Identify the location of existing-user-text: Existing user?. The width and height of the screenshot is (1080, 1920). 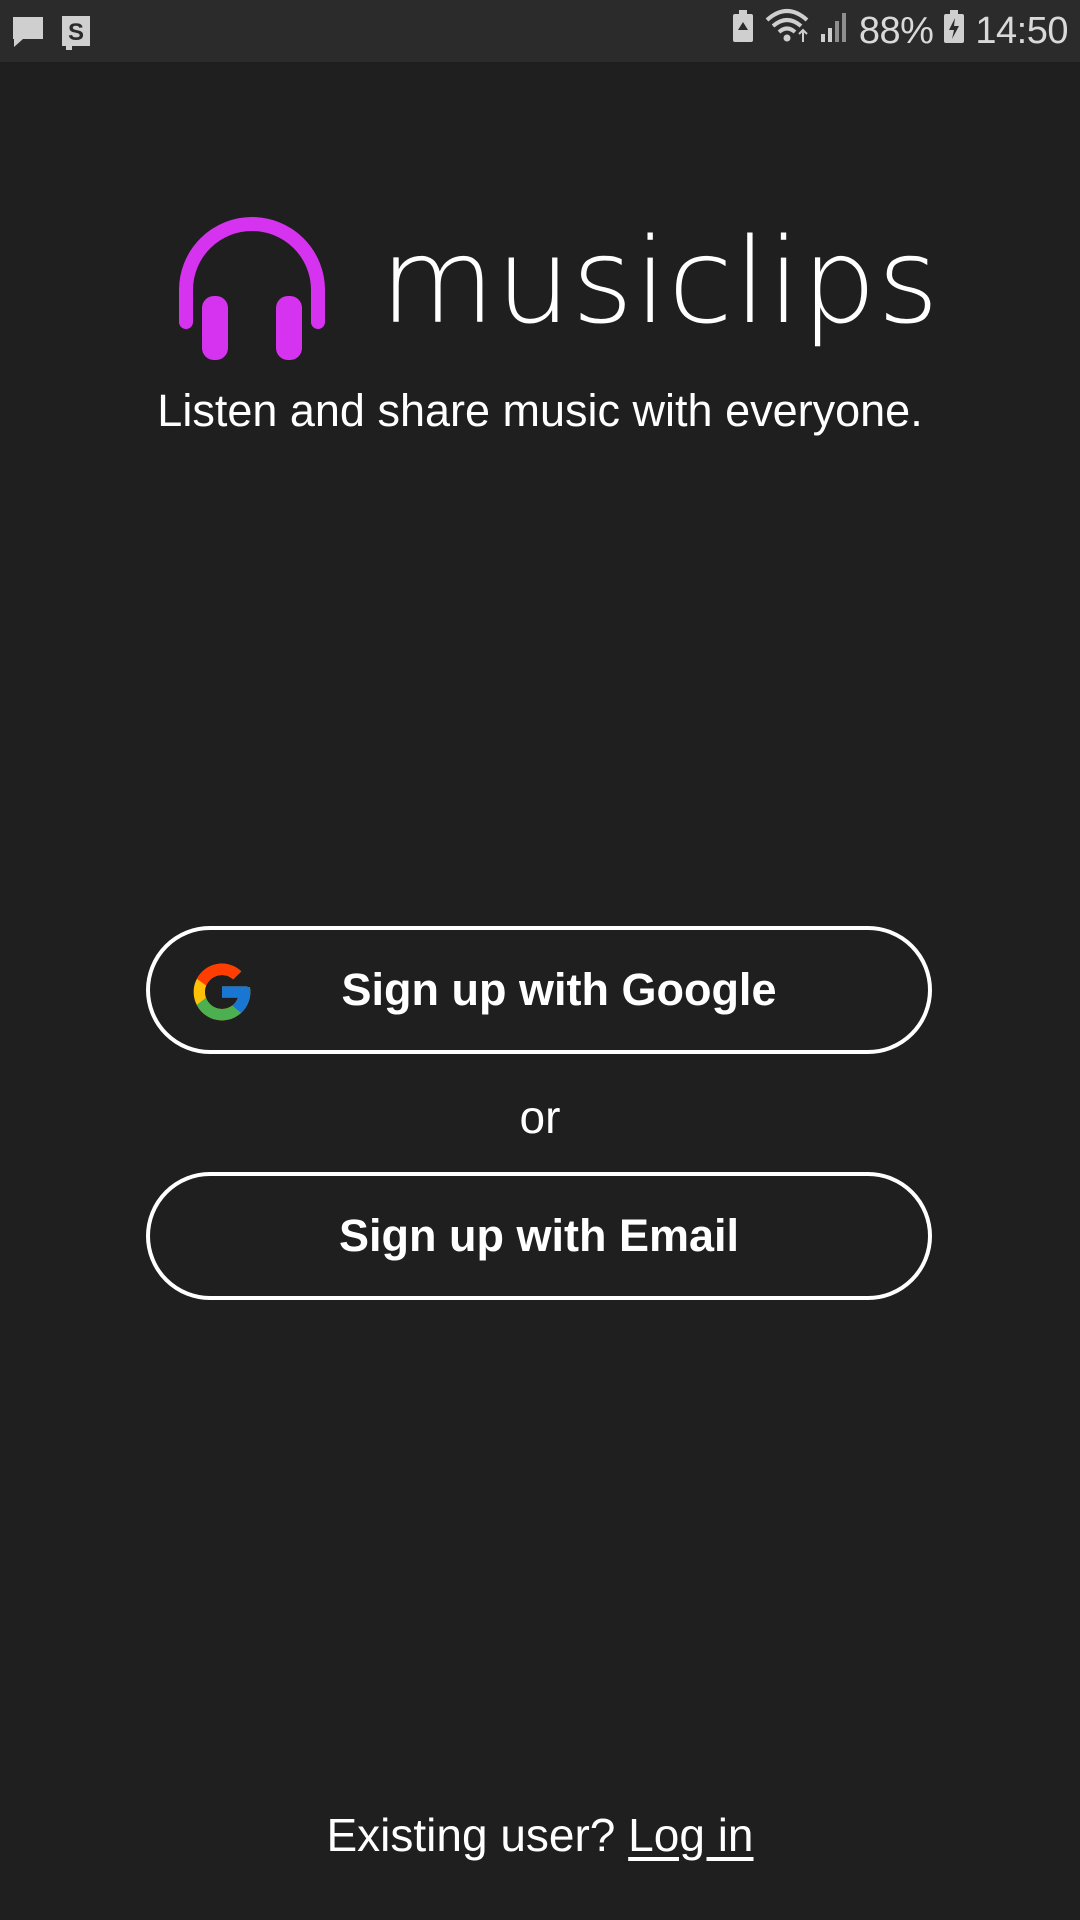
(471, 1835).